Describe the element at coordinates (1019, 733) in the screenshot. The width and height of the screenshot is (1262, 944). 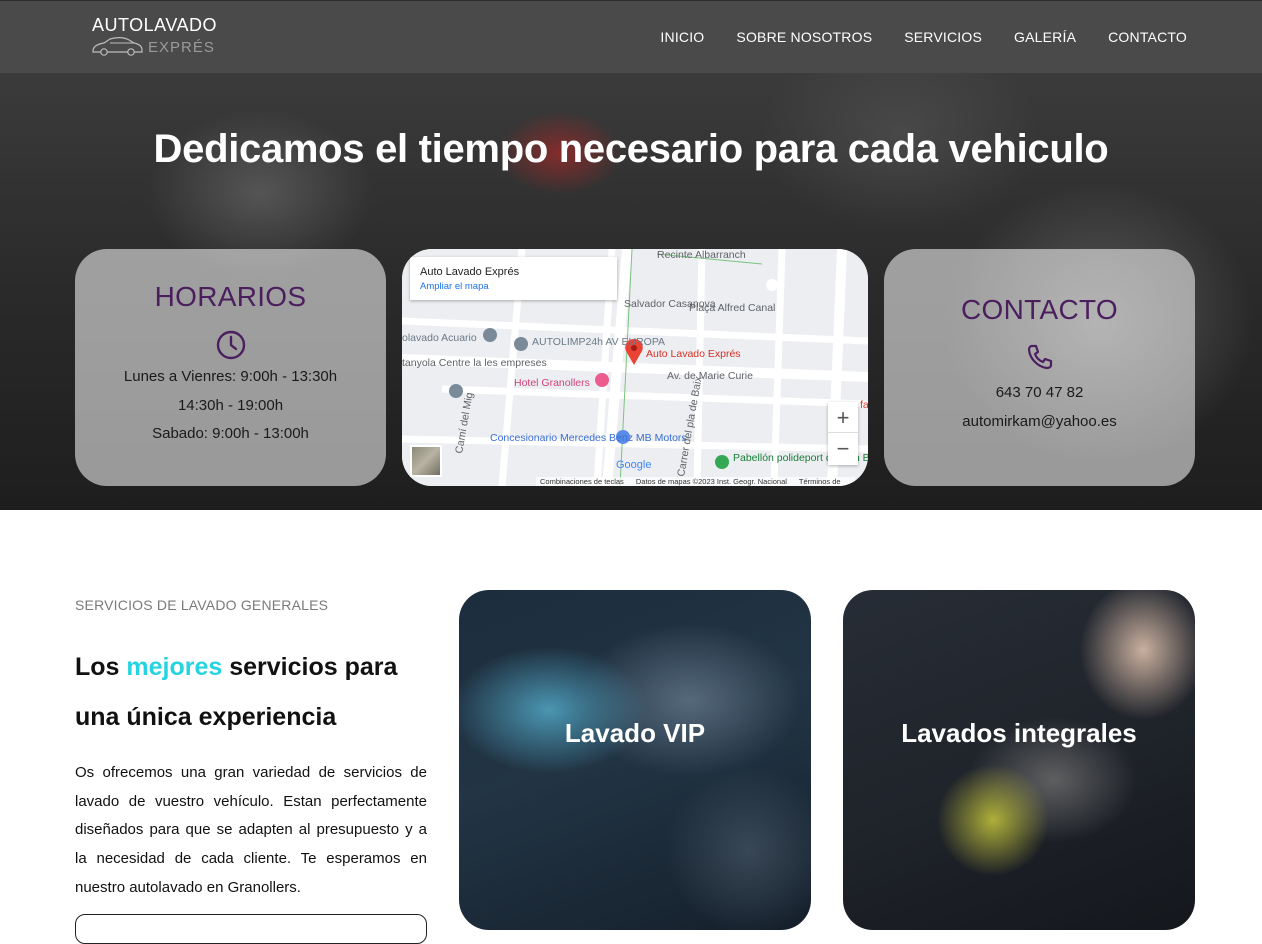
I see `service-card-title: Lavados integrales` at that location.